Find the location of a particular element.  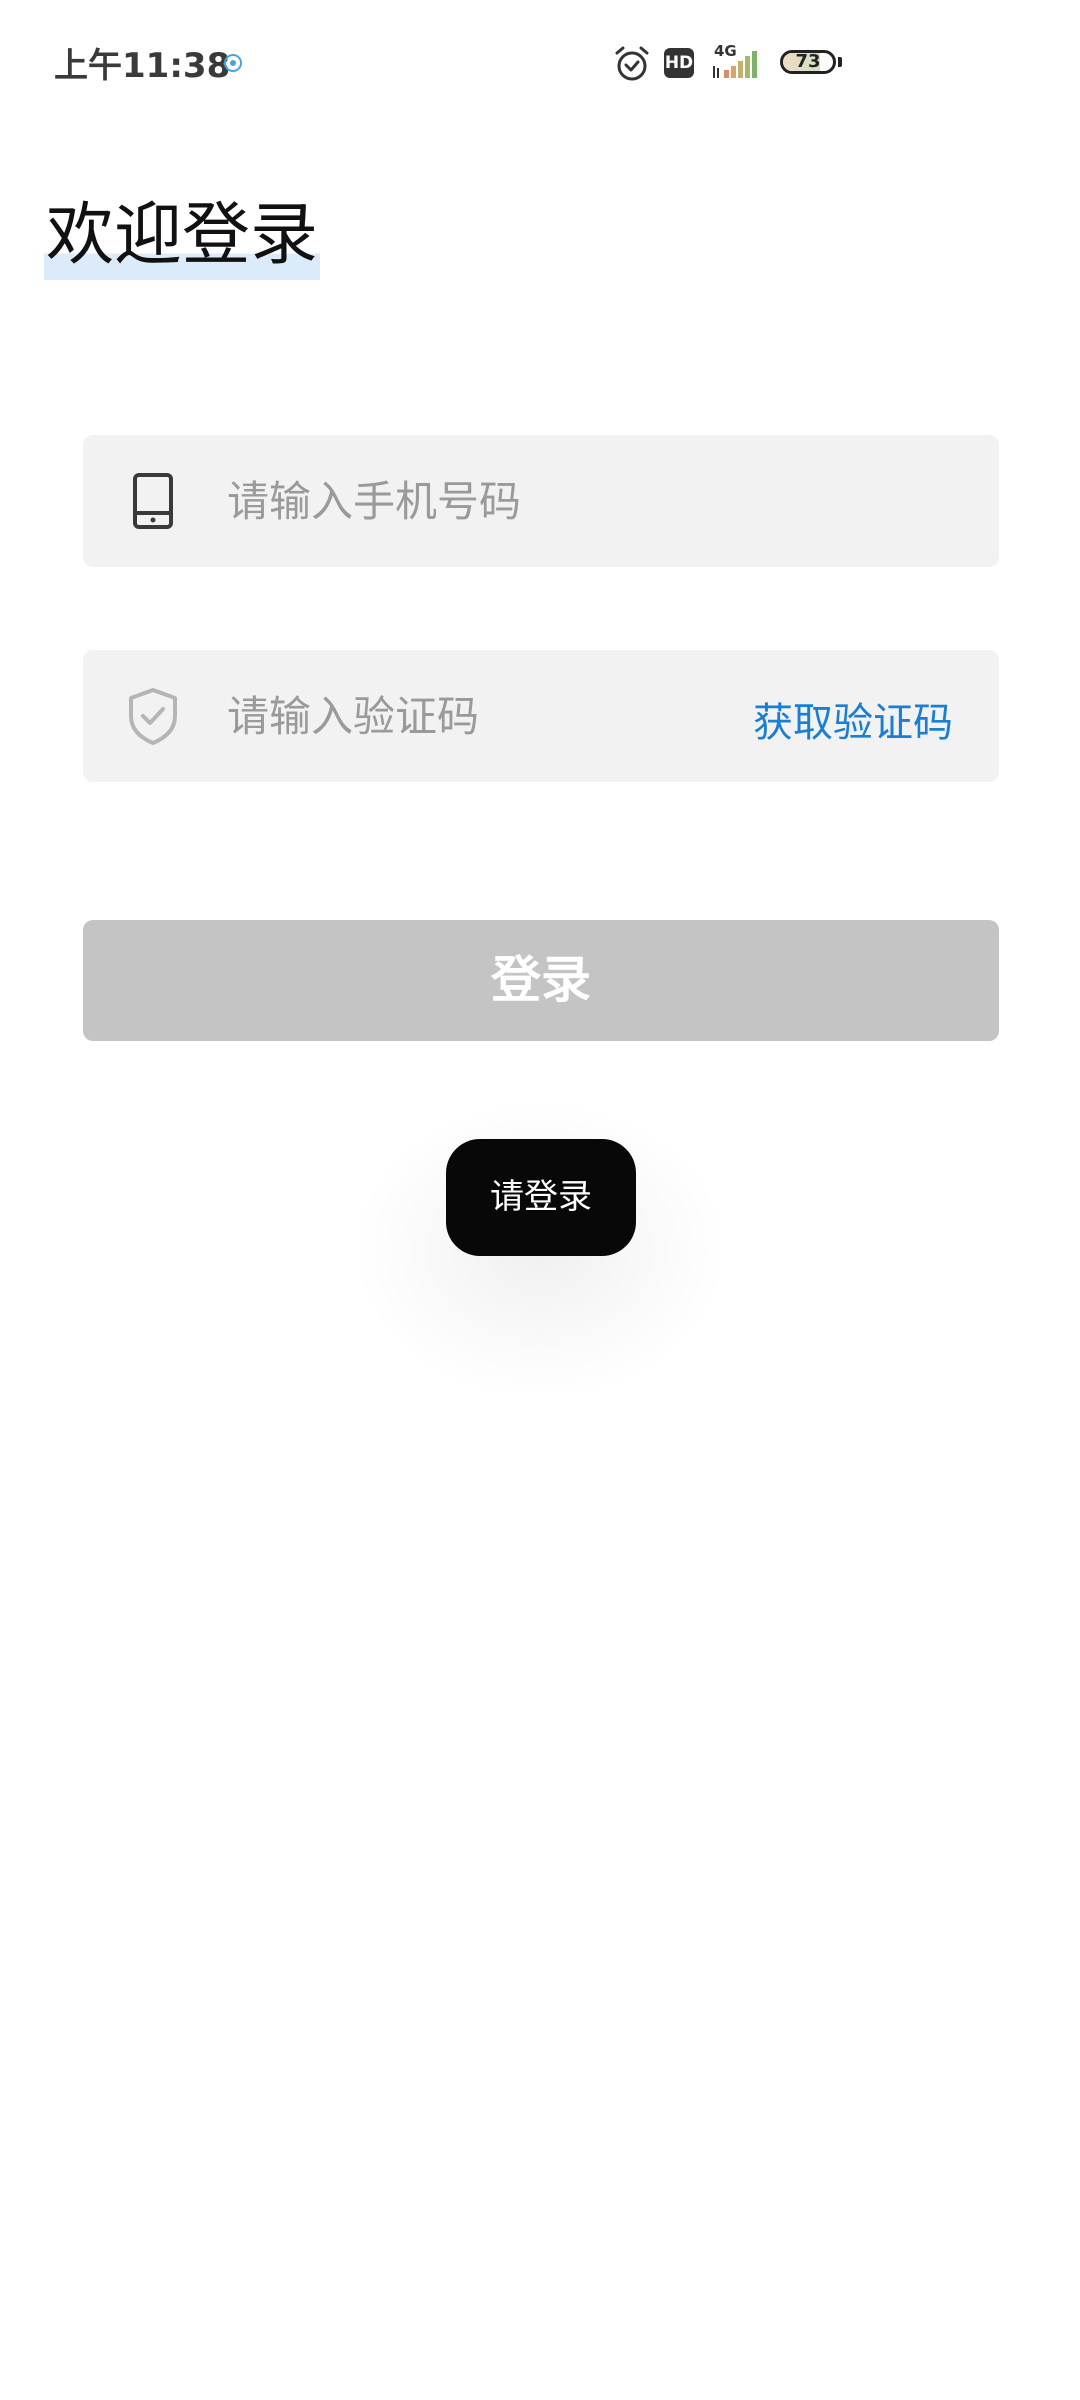

status-time: 上午11:38 is located at coordinates (142, 66).